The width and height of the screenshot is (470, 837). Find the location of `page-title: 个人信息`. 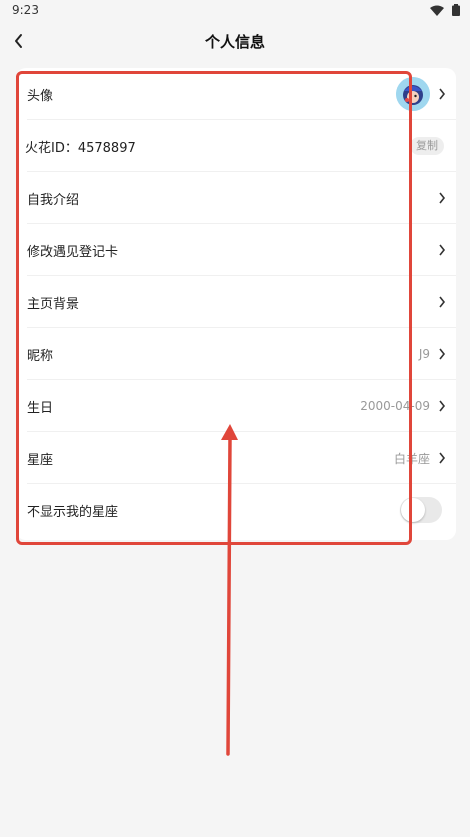

page-title: 个人信息 is located at coordinates (234, 42).